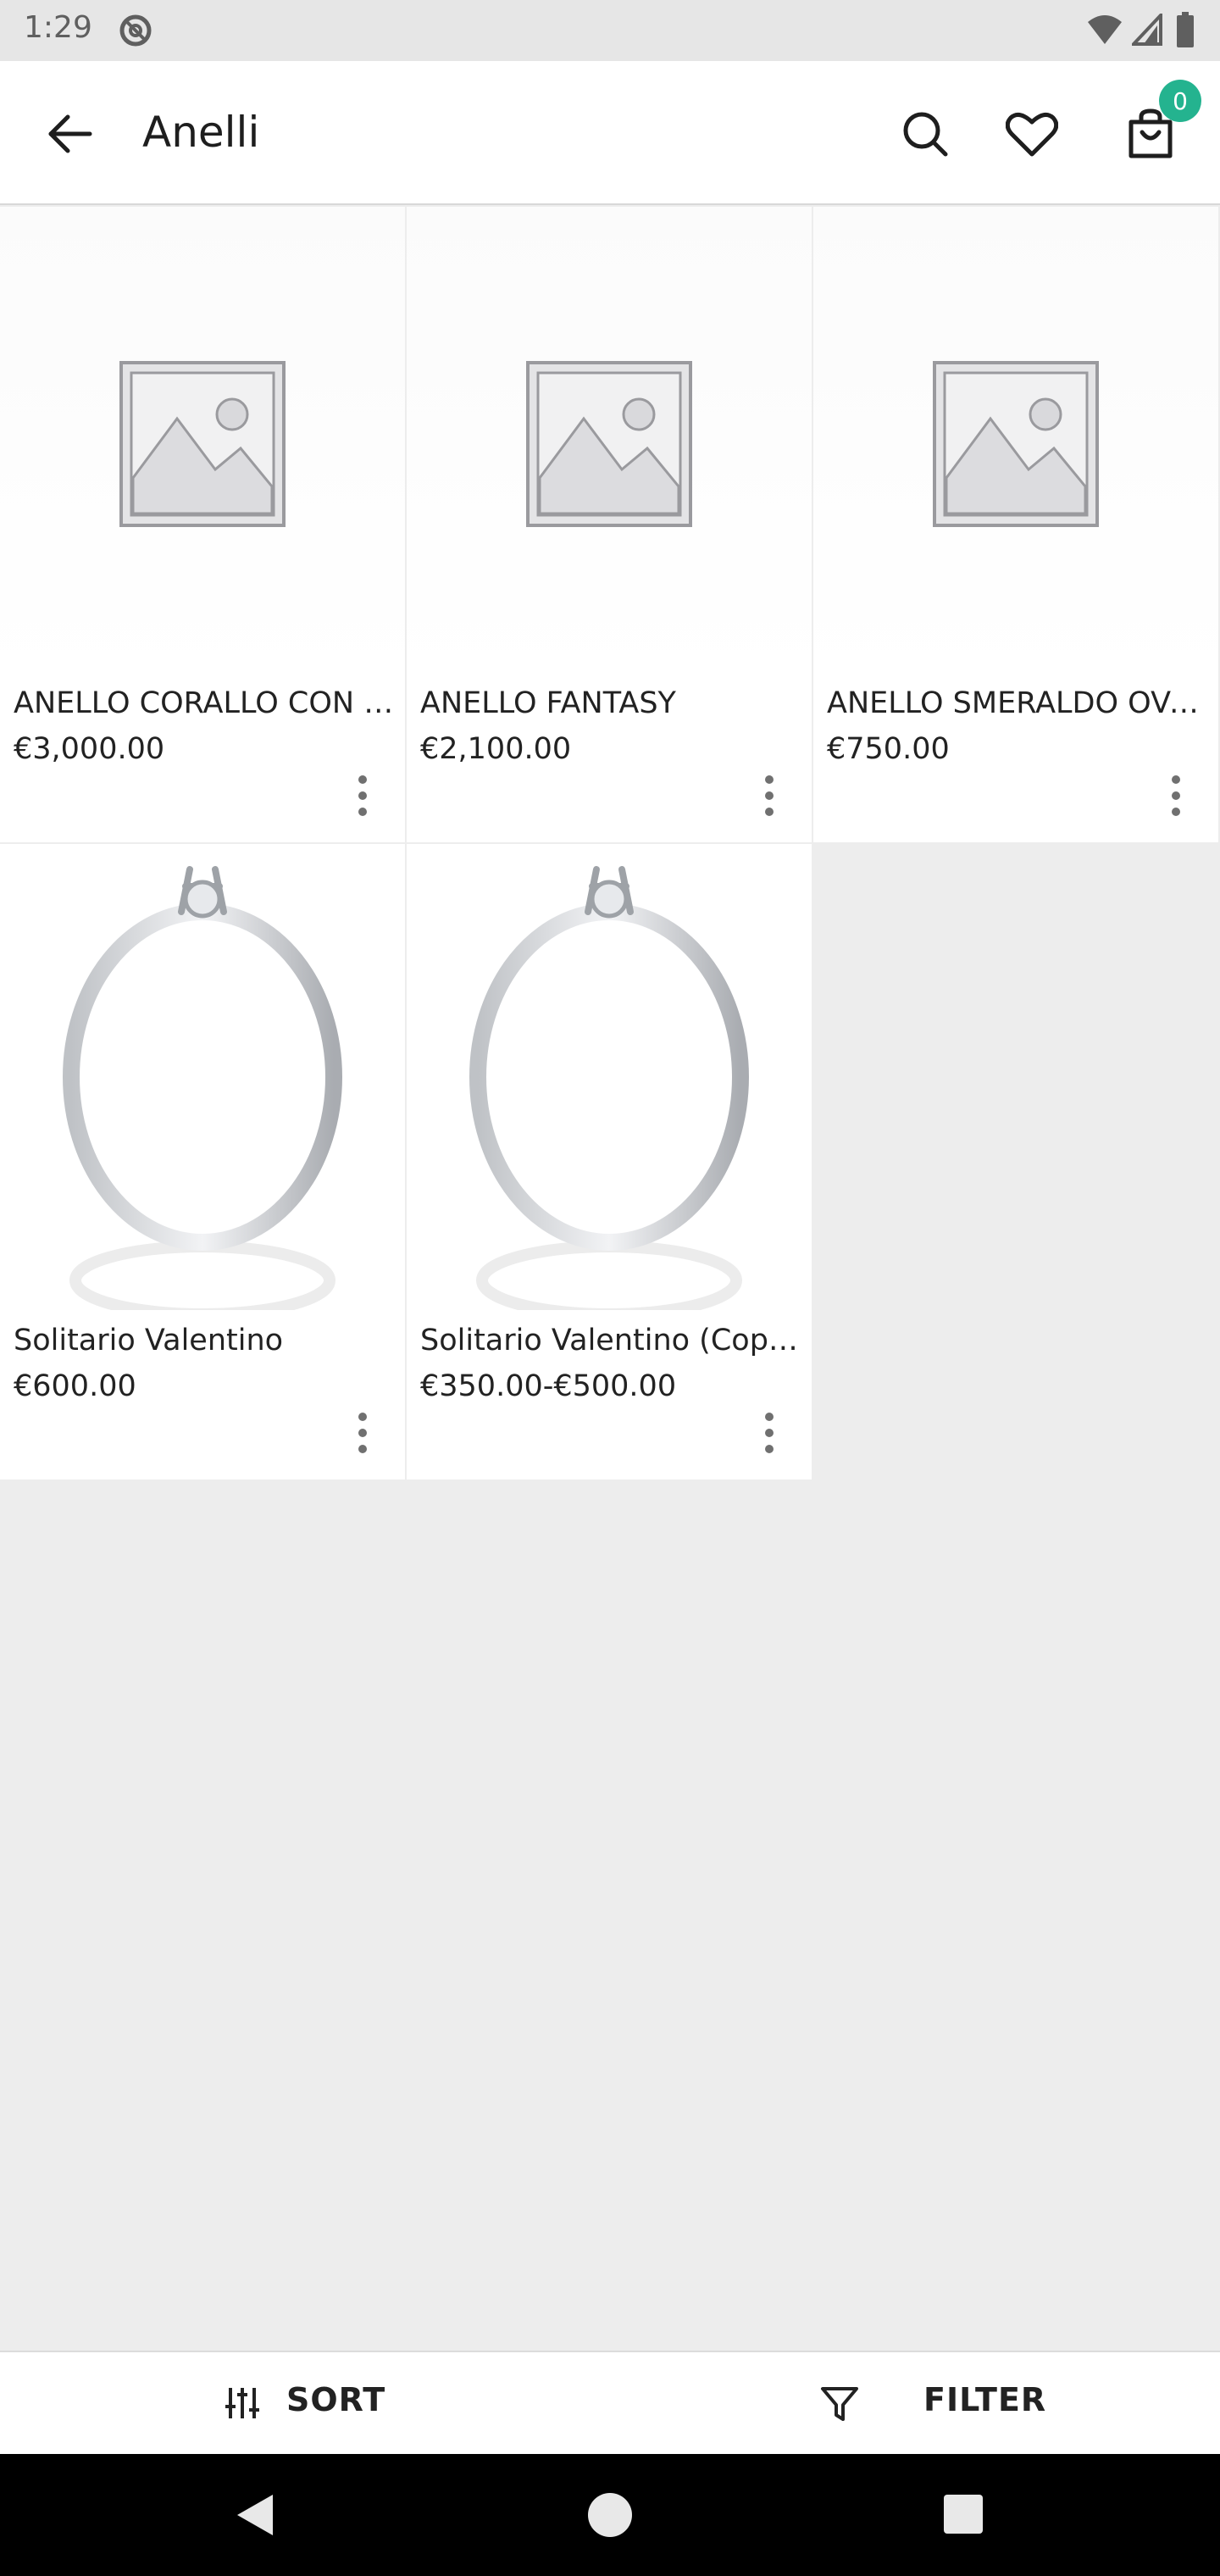 This screenshot has width=1220, height=2576. What do you see at coordinates (1105, 29) in the screenshot?
I see `wifi-icon` at bounding box center [1105, 29].